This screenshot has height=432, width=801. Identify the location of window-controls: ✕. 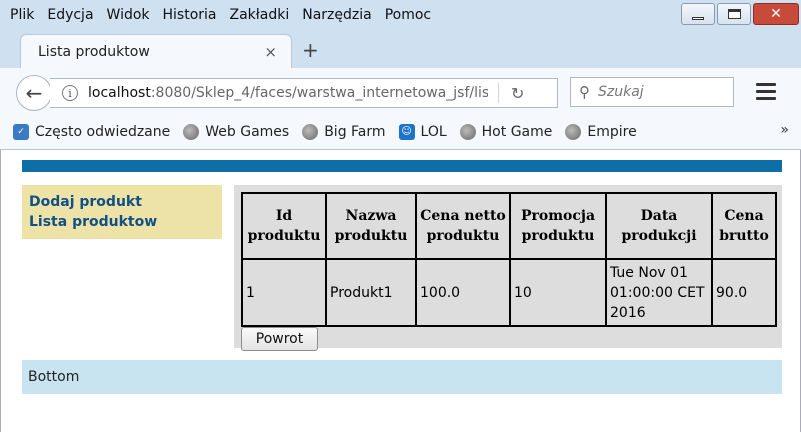
(741, 14).